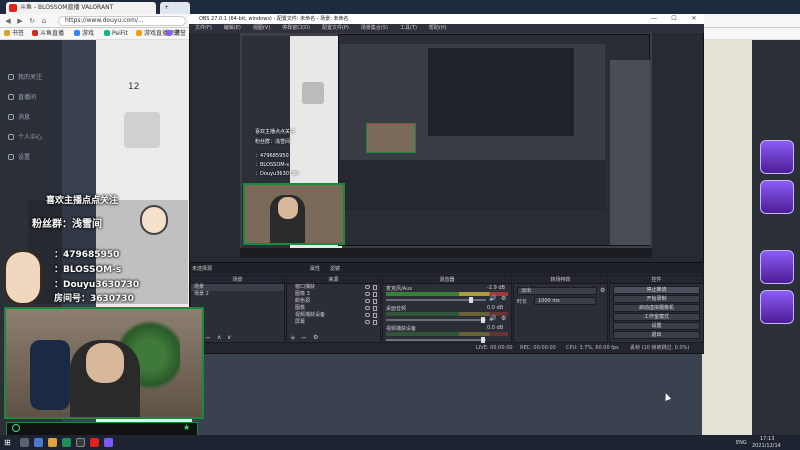 Image resolution: width=800 pixels, height=450 pixels. I want to click on remove-scene-icon: −, so click(208, 338).